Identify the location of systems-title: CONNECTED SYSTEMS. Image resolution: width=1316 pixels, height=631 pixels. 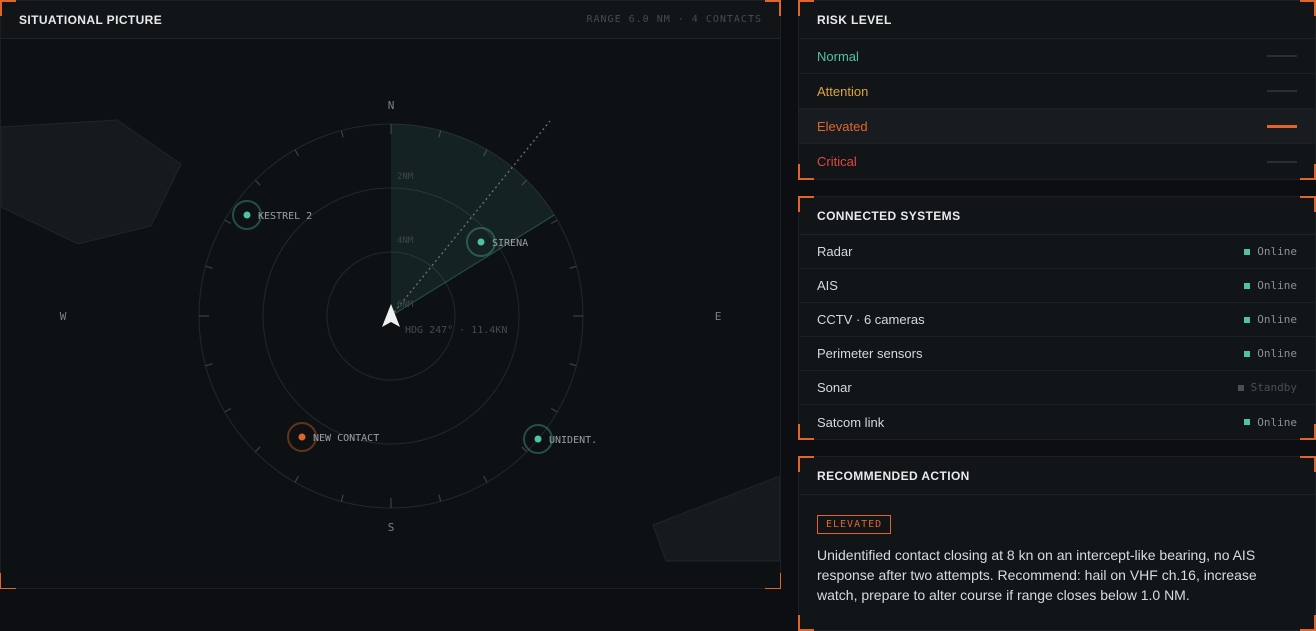
(889, 215).